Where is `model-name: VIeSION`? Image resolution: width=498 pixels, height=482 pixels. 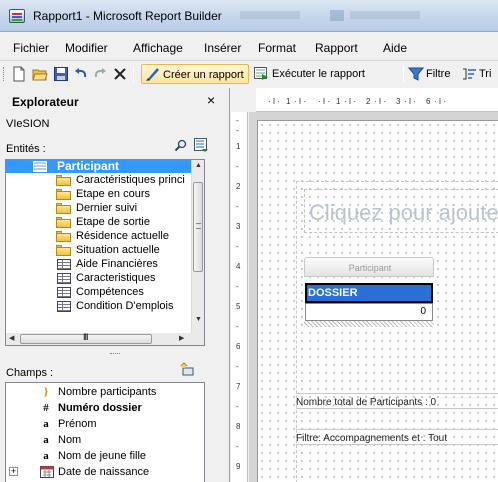 model-name: VIeSION is located at coordinates (28, 124).